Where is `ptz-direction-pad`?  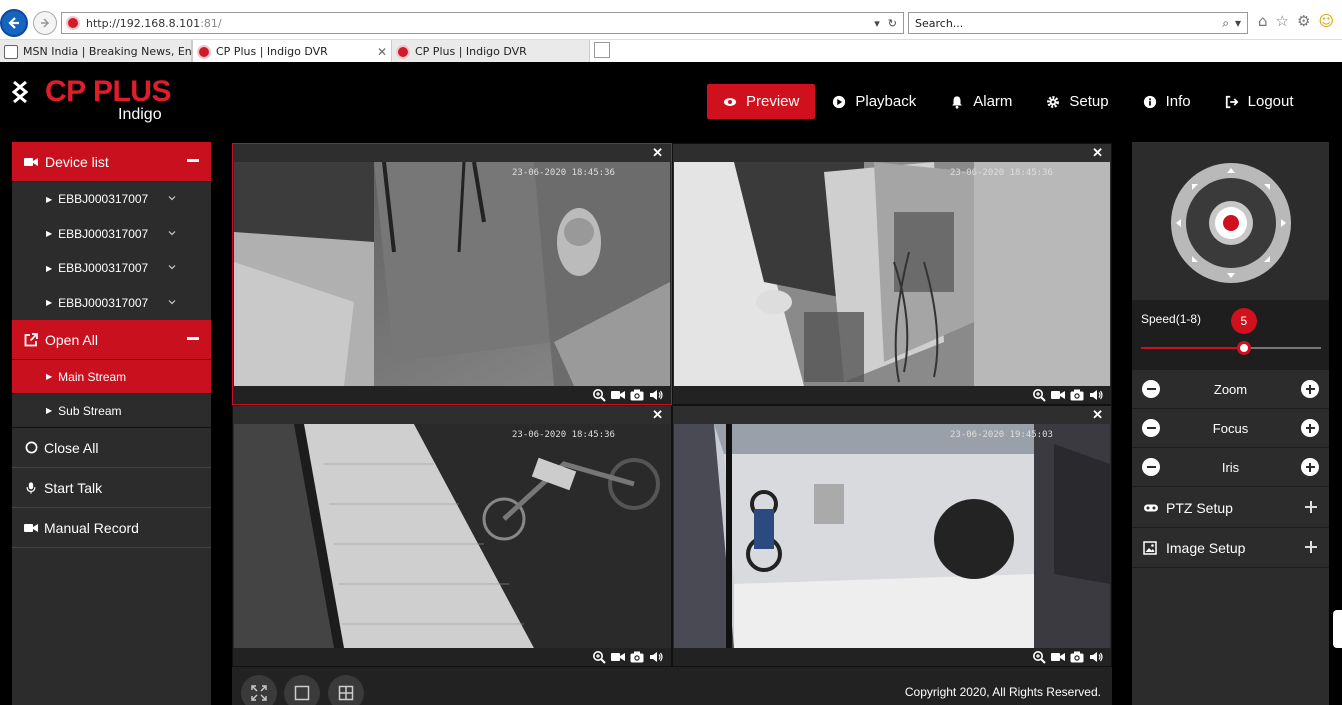 ptz-direction-pad is located at coordinates (1231, 223).